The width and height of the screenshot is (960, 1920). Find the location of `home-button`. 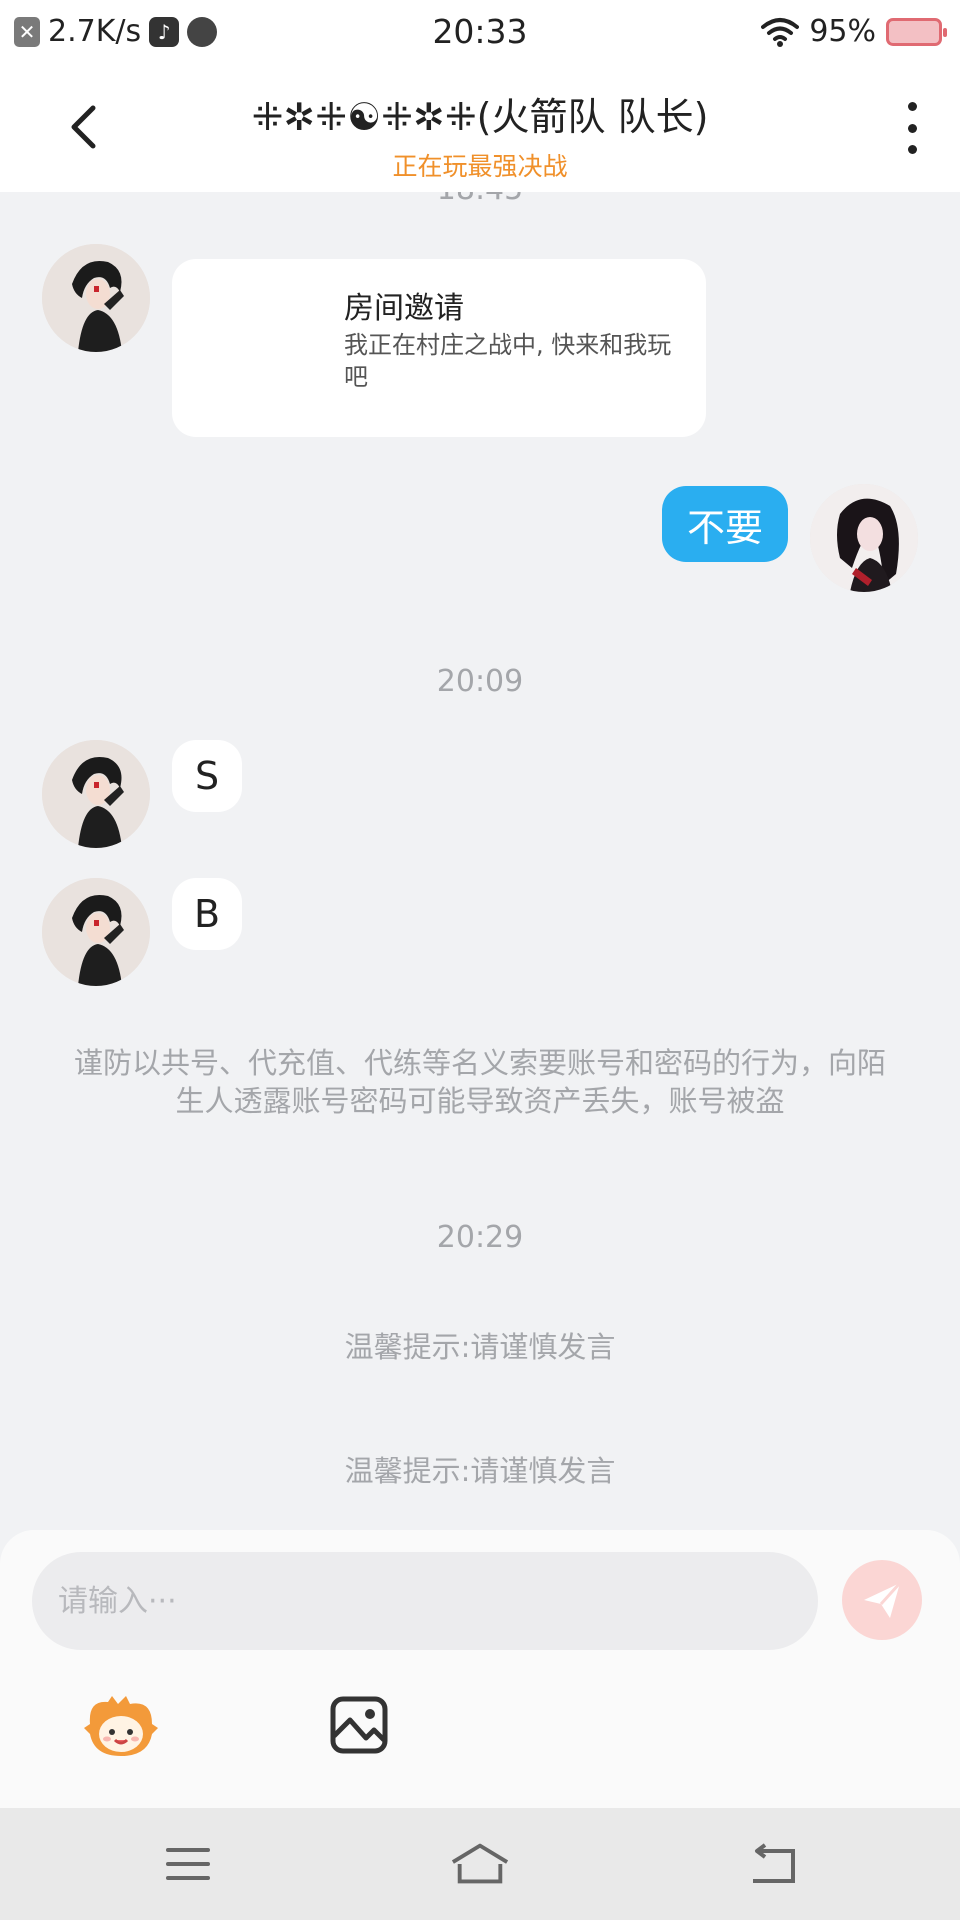

home-button is located at coordinates (480, 1864).